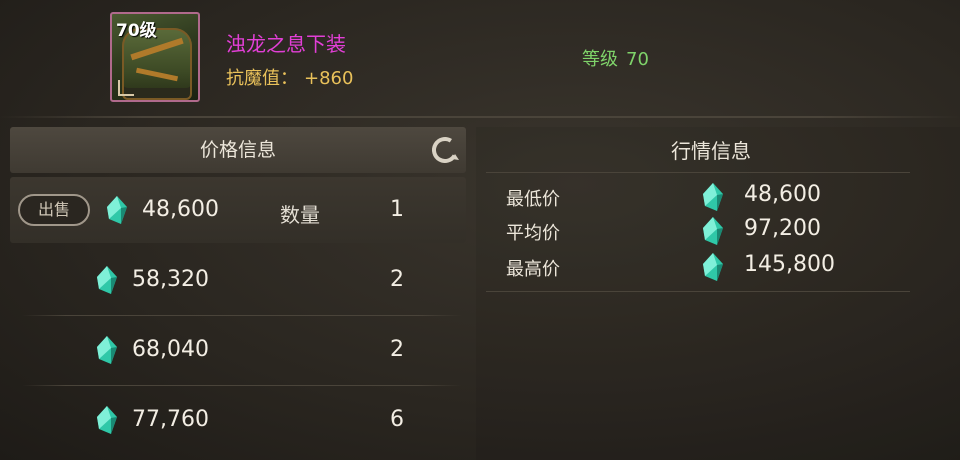  What do you see at coordinates (397, 209) in the screenshot?
I see `listing-quantity: 1` at bounding box center [397, 209].